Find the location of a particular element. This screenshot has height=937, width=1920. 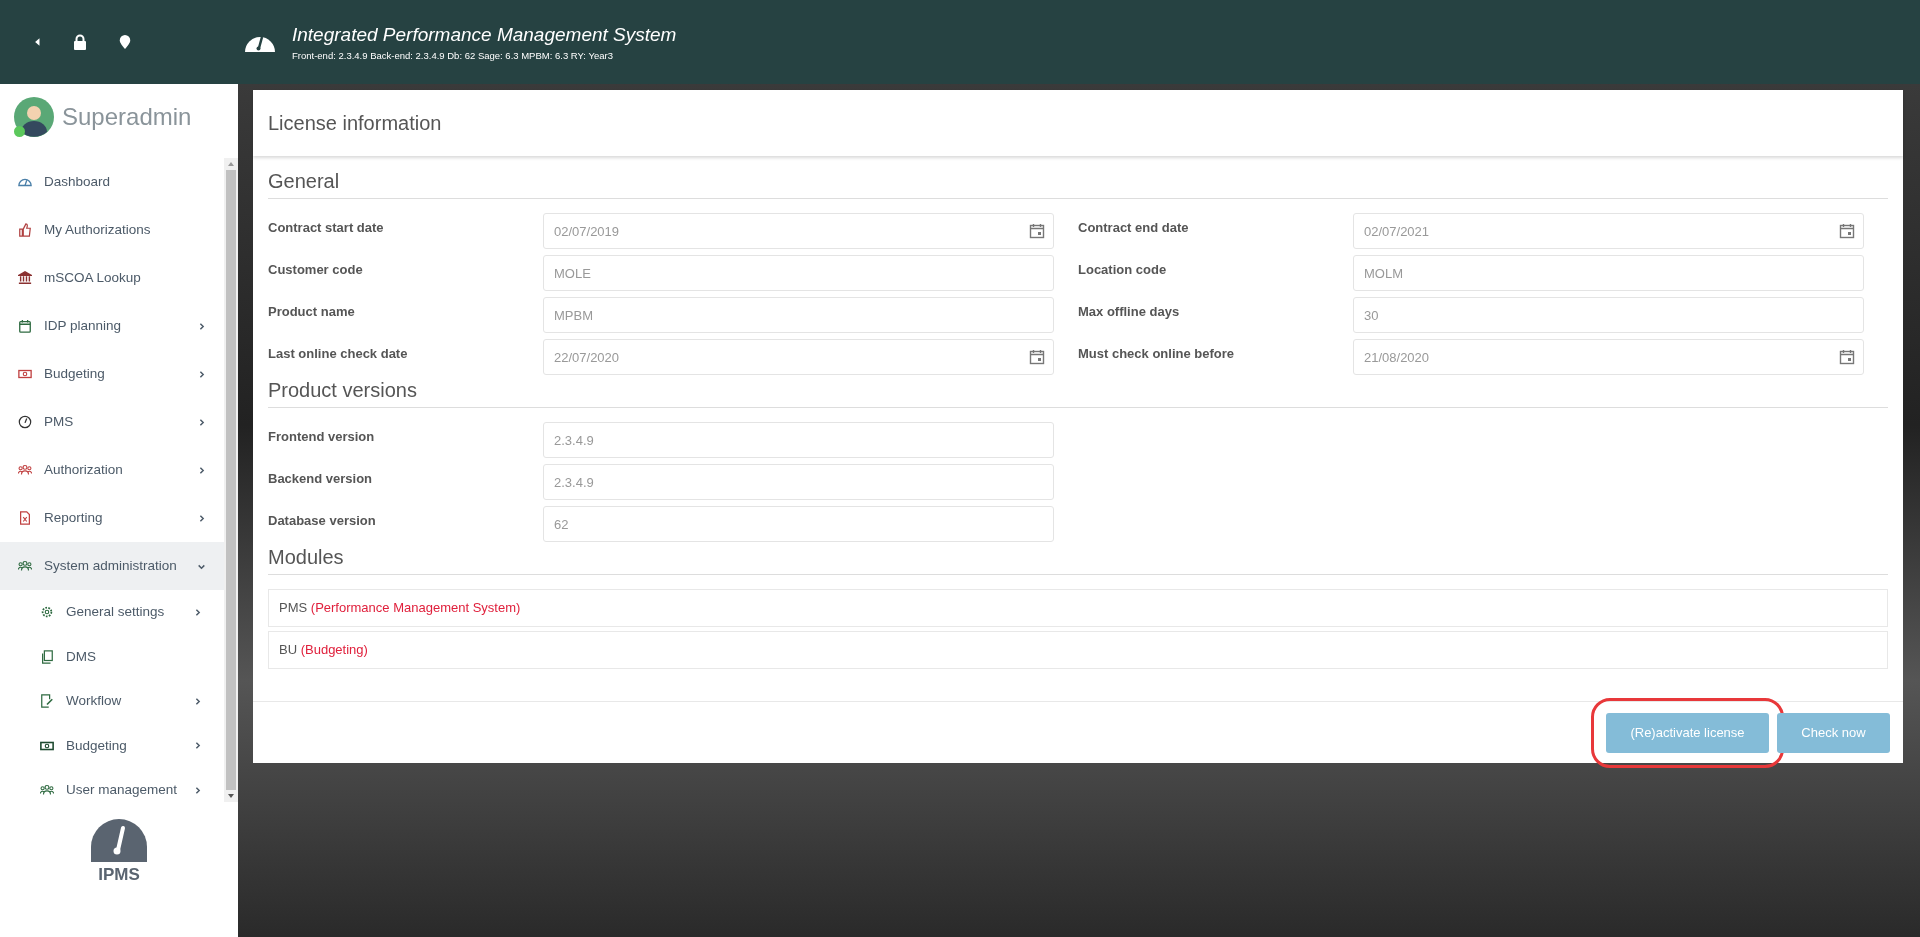

submenu-item: General settings is located at coordinates (112, 612).